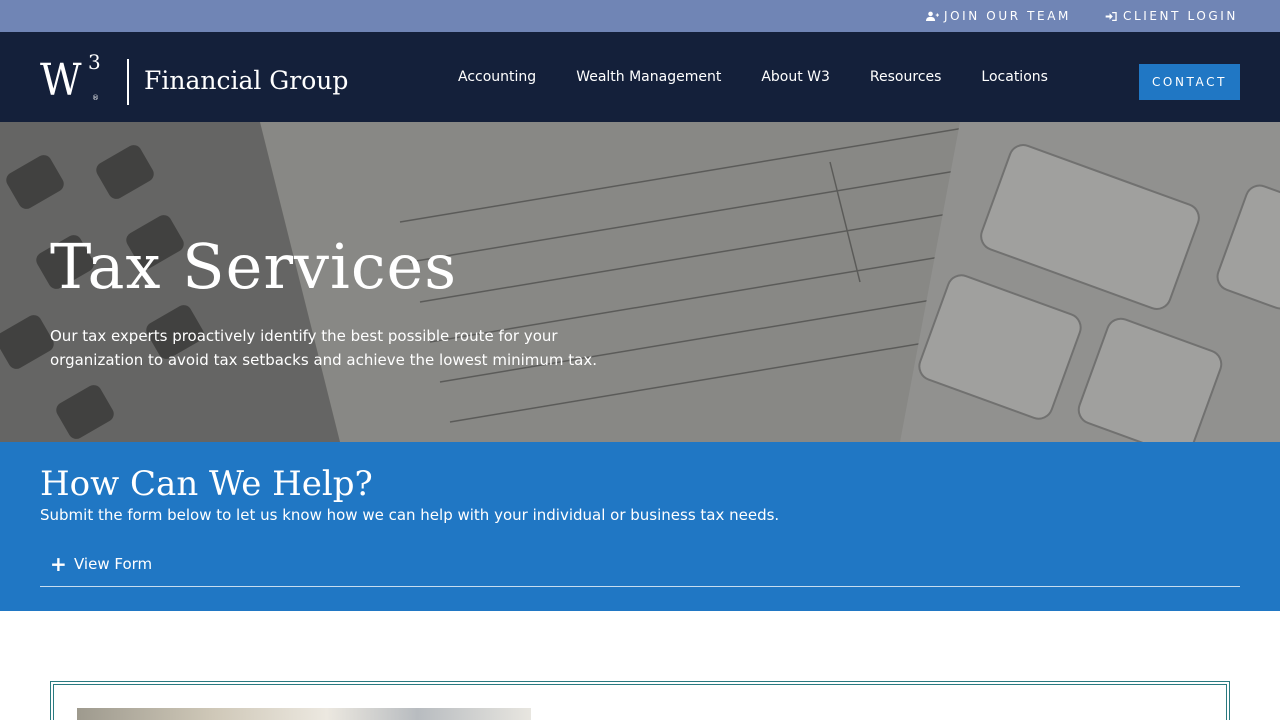  Describe the element at coordinates (246, 80) in the screenshot. I see `logo-text: Financial Group` at that location.